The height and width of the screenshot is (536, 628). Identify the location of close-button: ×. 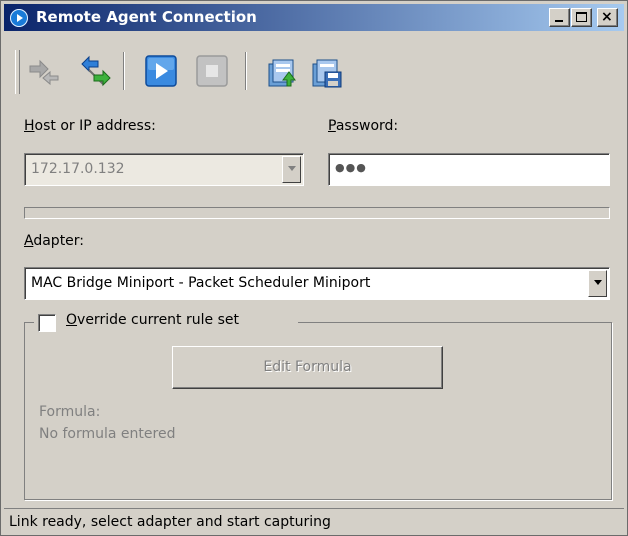
(607, 17).